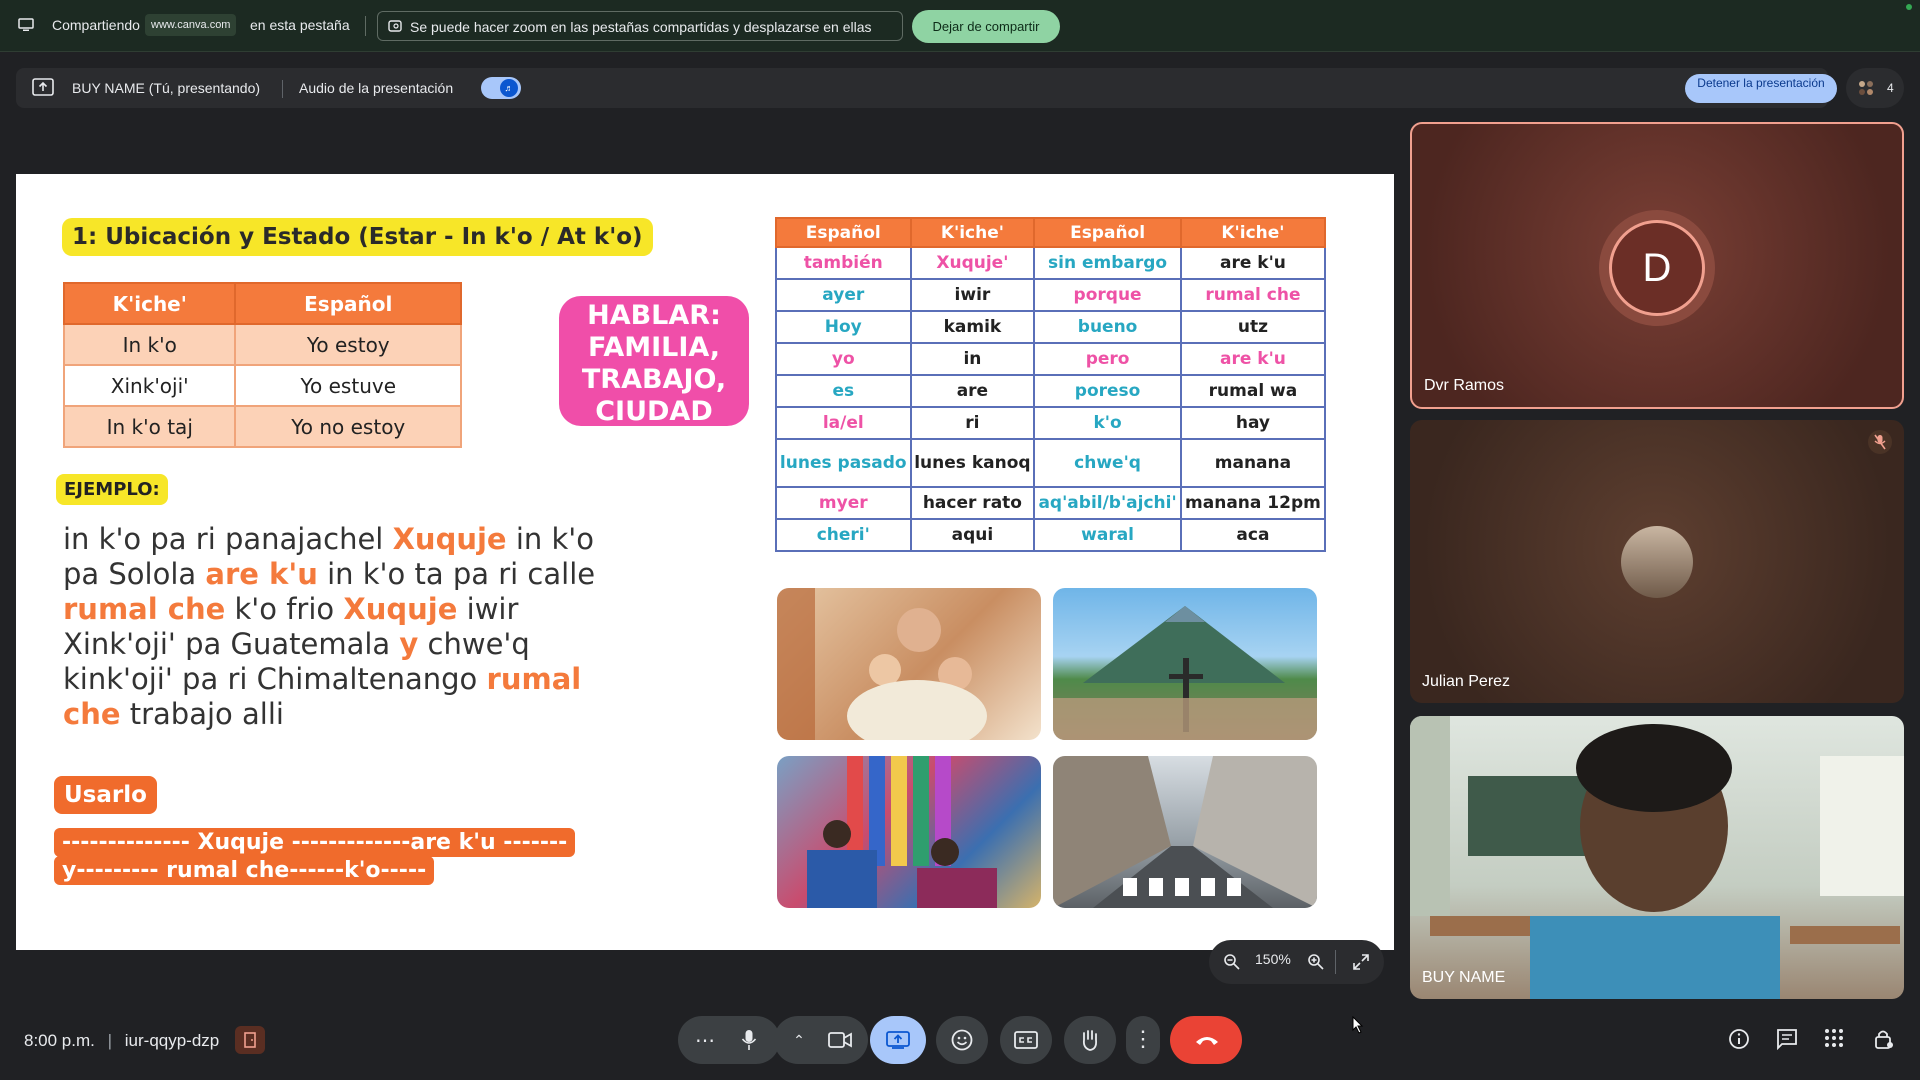  I want to click on participant-tile-buy-name: BUY NAME, so click(1657, 857).